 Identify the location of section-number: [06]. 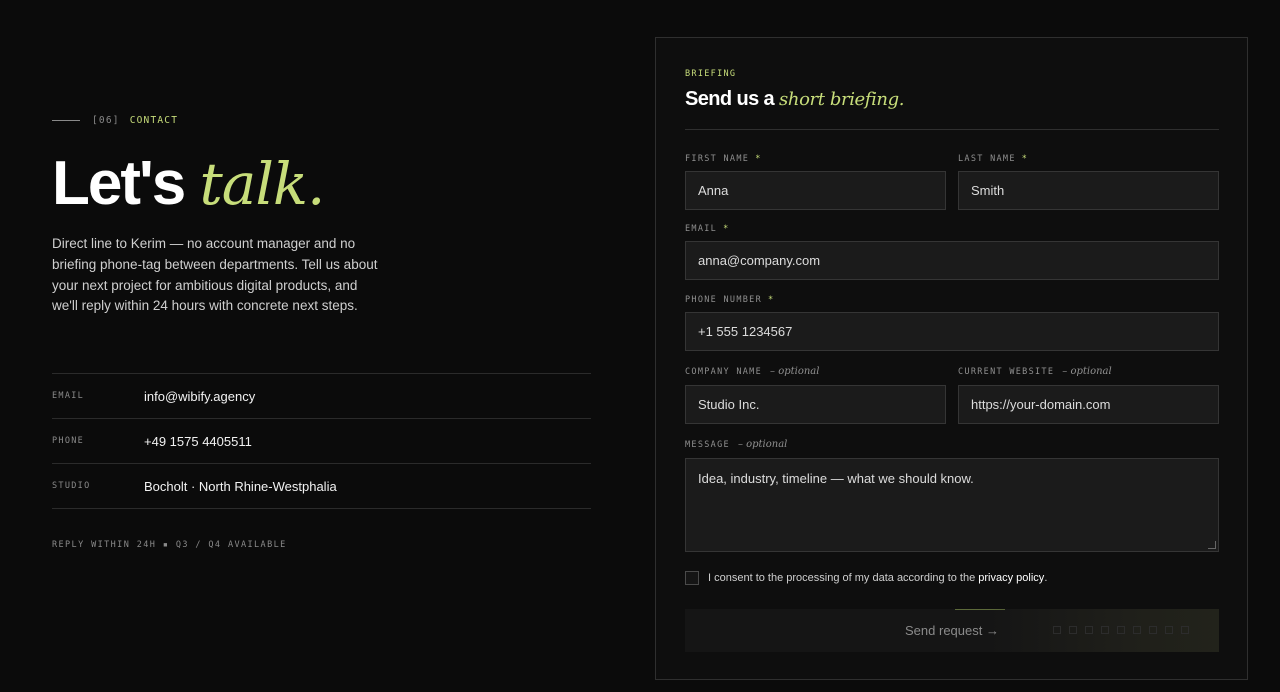
(106, 120).